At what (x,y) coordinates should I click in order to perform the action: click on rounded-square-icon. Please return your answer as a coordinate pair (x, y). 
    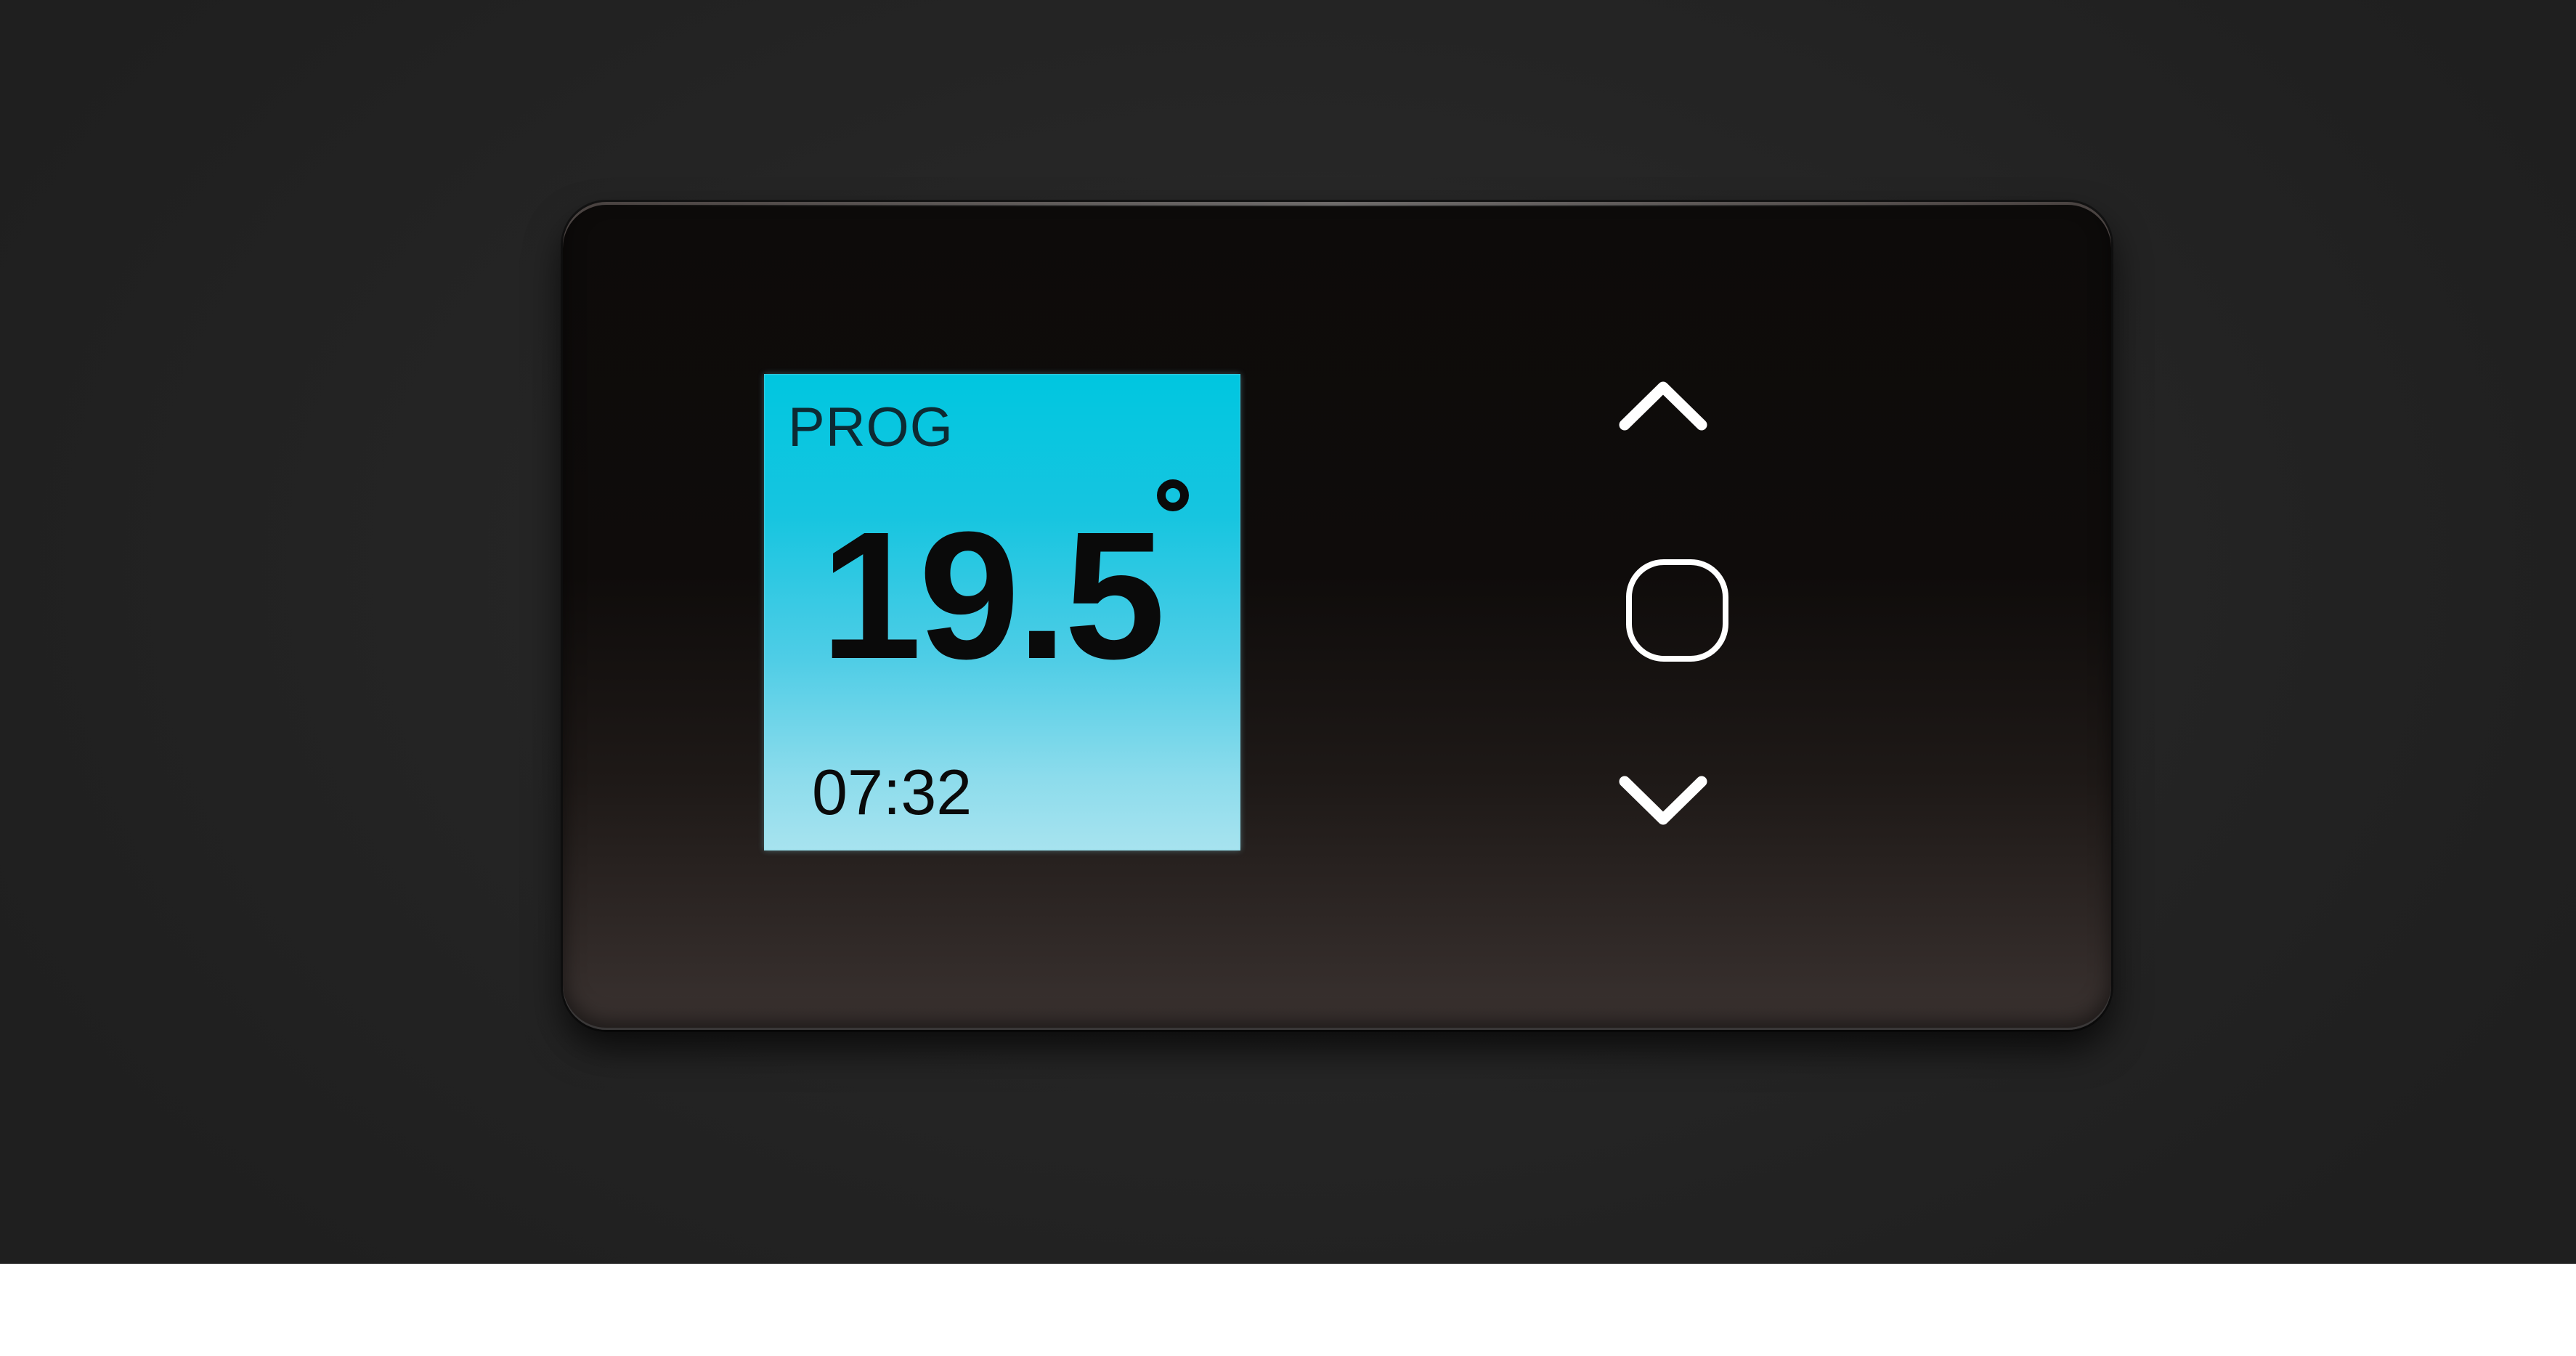
    Looking at the image, I should click on (1677, 610).